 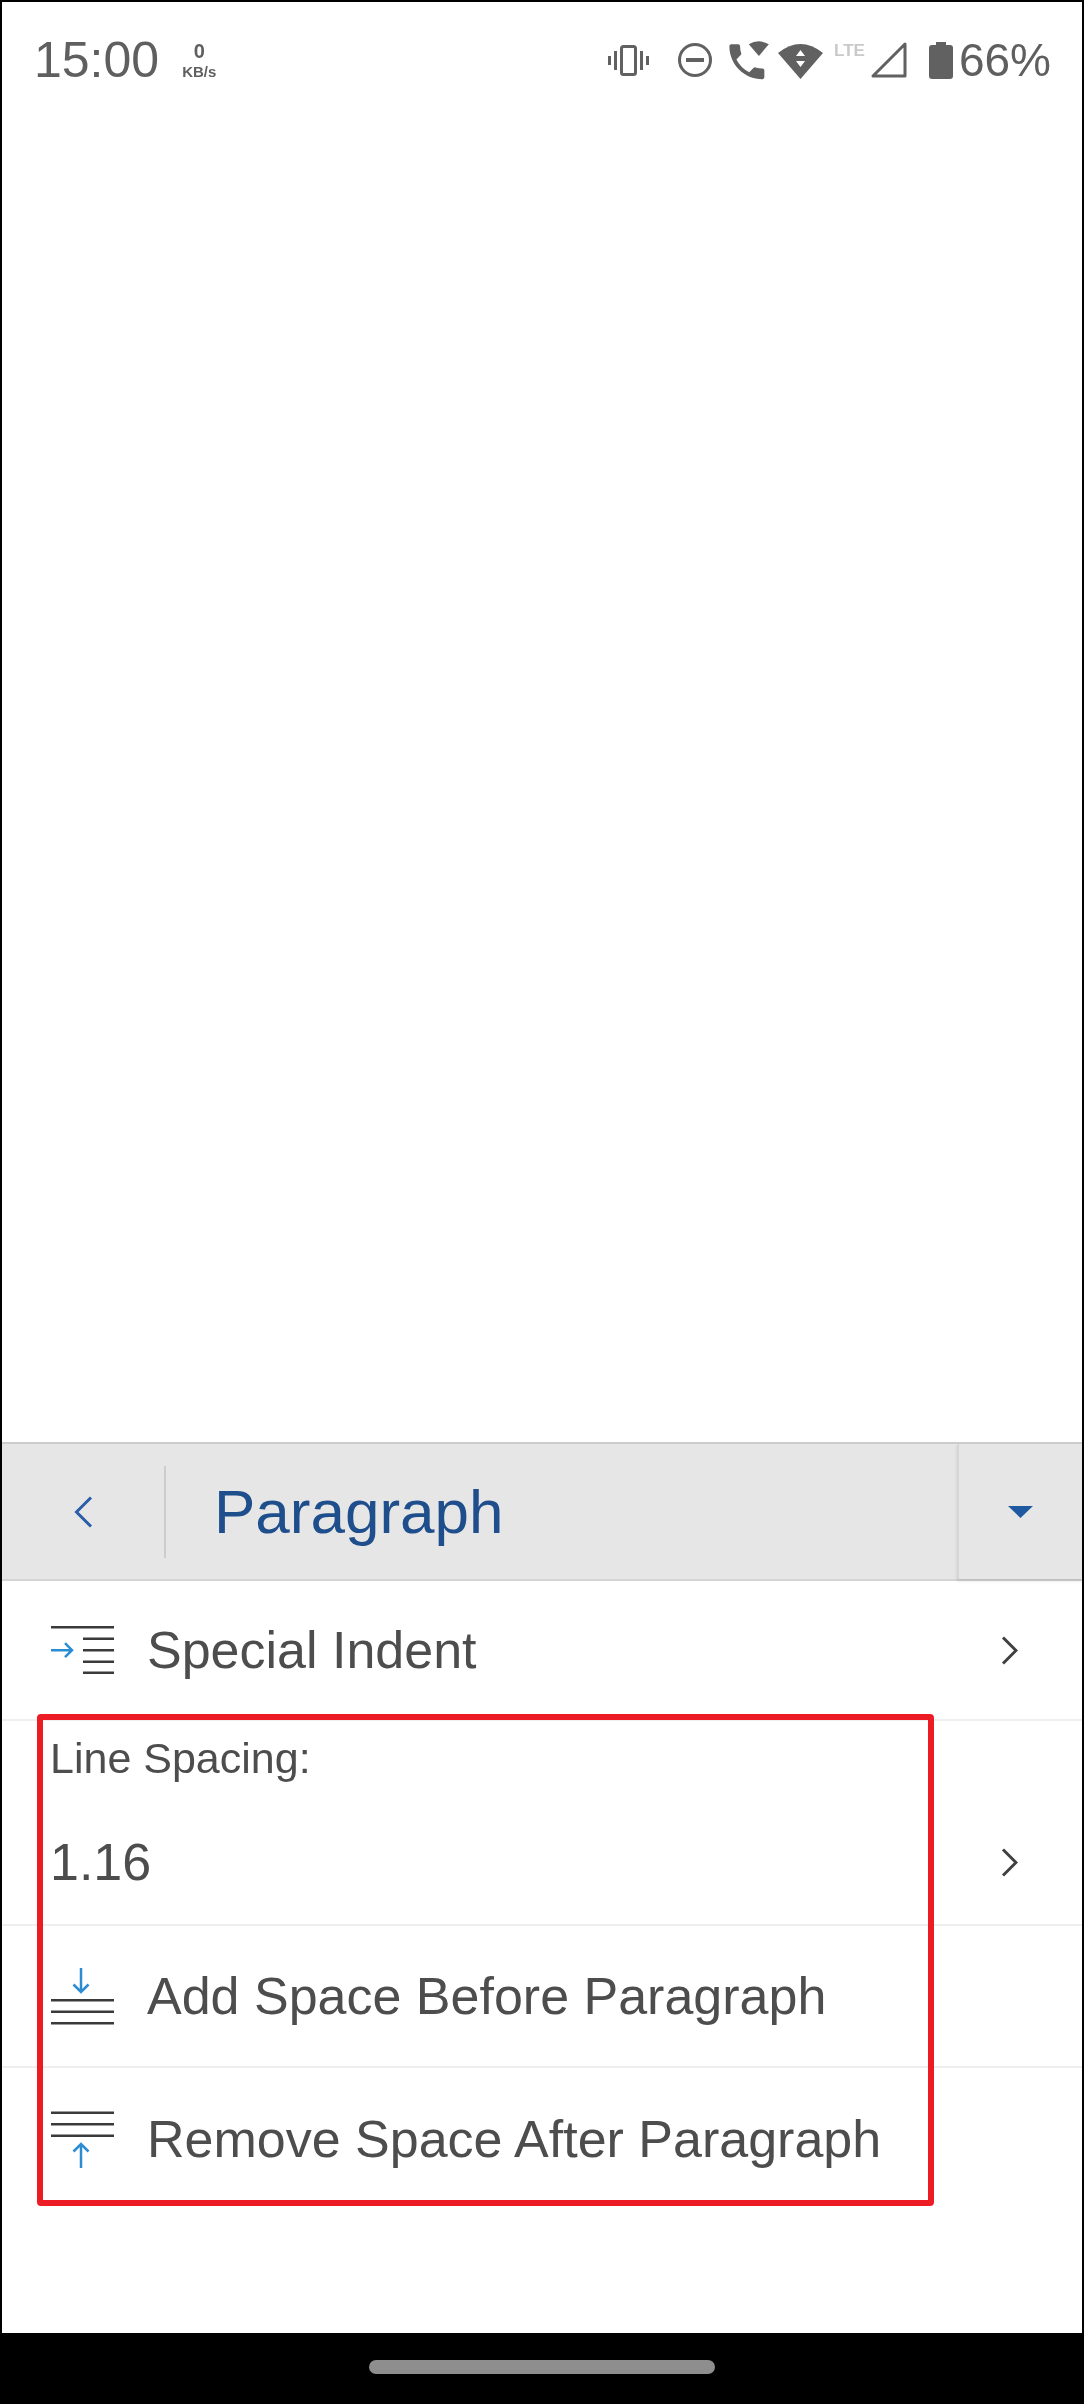 What do you see at coordinates (82, 1996) in the screenshot?
I see `space-before-icon` at bounding box center [82, 1996].